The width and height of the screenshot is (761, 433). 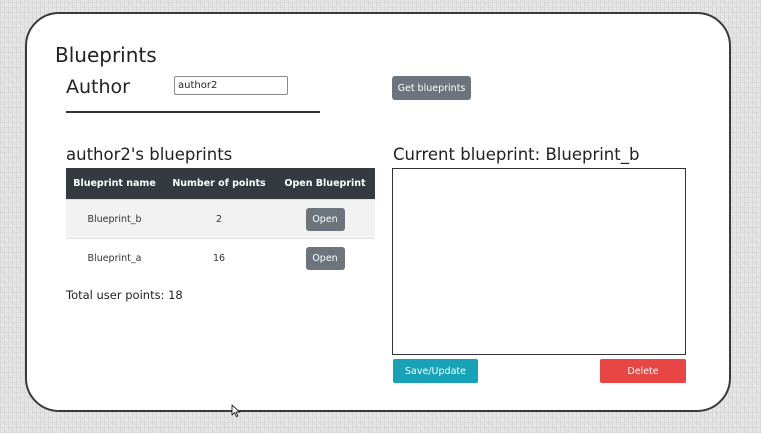 What do you see at coordinates (114, 184) in the screenshot?
I see `column-header-name: Blueprint name` at bounding box center [114, 184].